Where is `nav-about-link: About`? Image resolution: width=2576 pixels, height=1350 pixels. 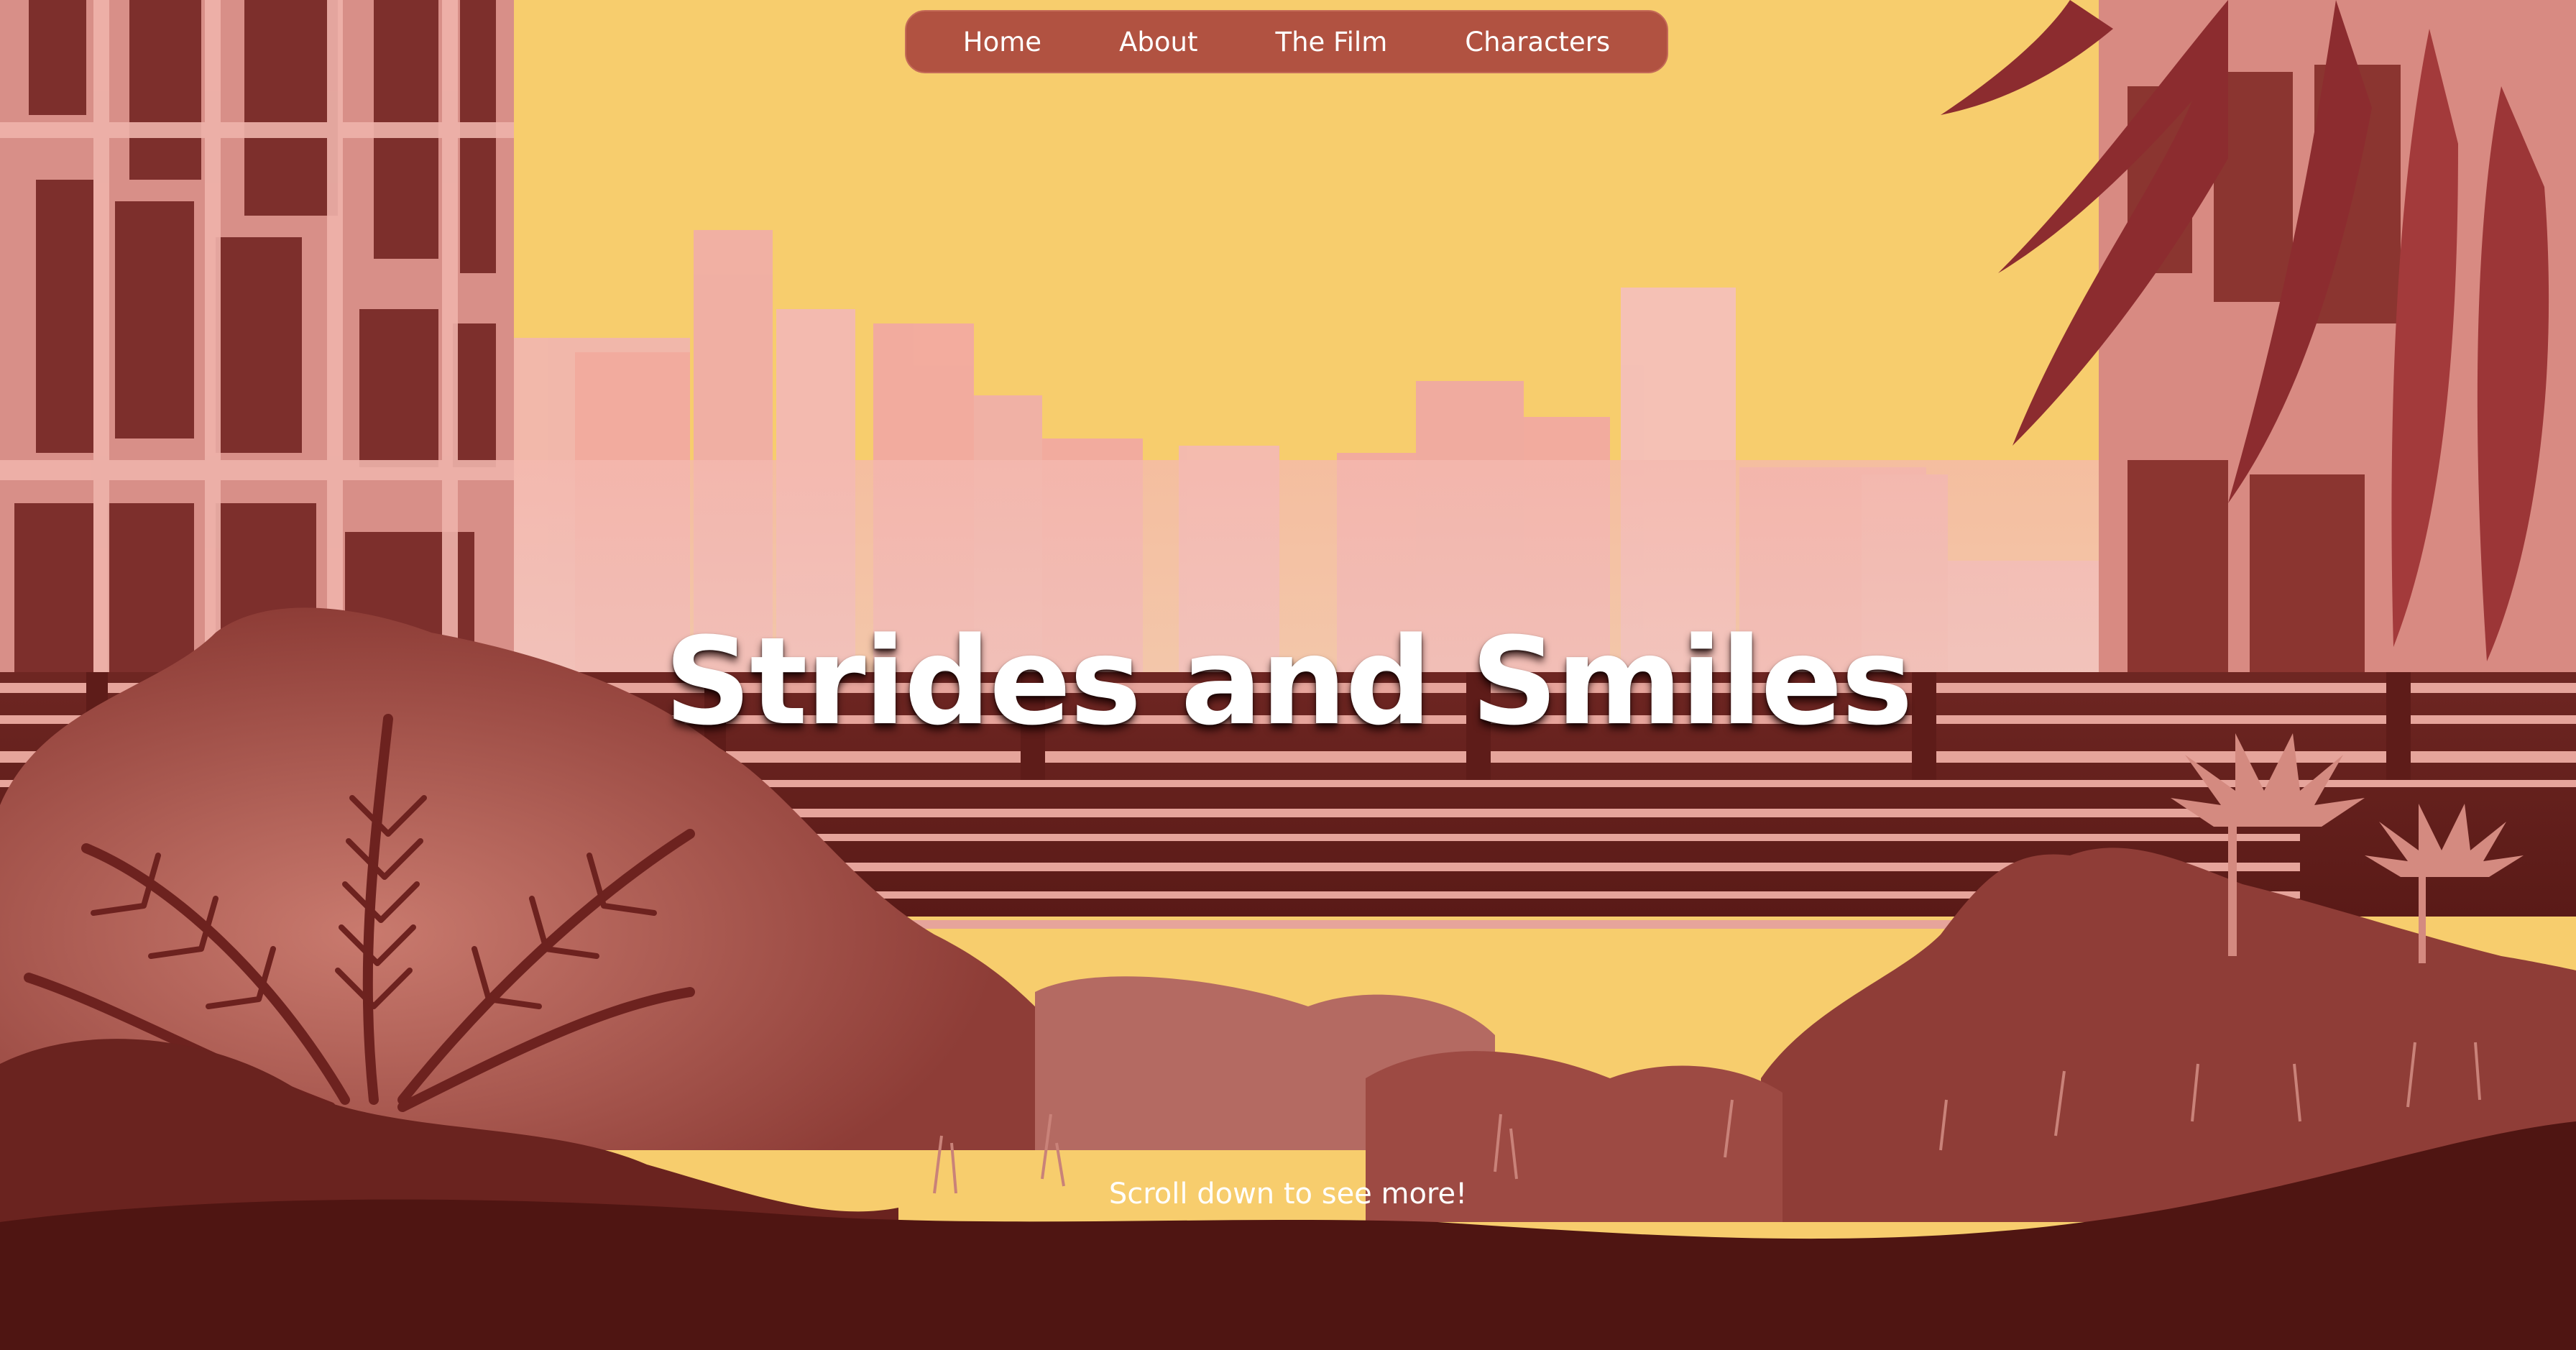
nav-about-link: About is located at coordinates (1158, 43).